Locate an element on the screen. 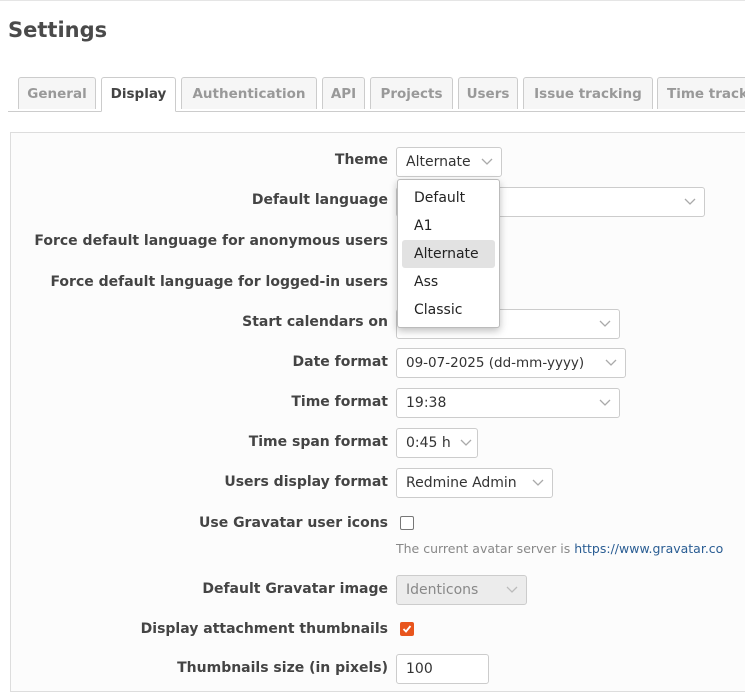 Image resolution: width=745 pixels, height=692 pixels. time-format-value: 19:38 is located at coordinates (426, 403).